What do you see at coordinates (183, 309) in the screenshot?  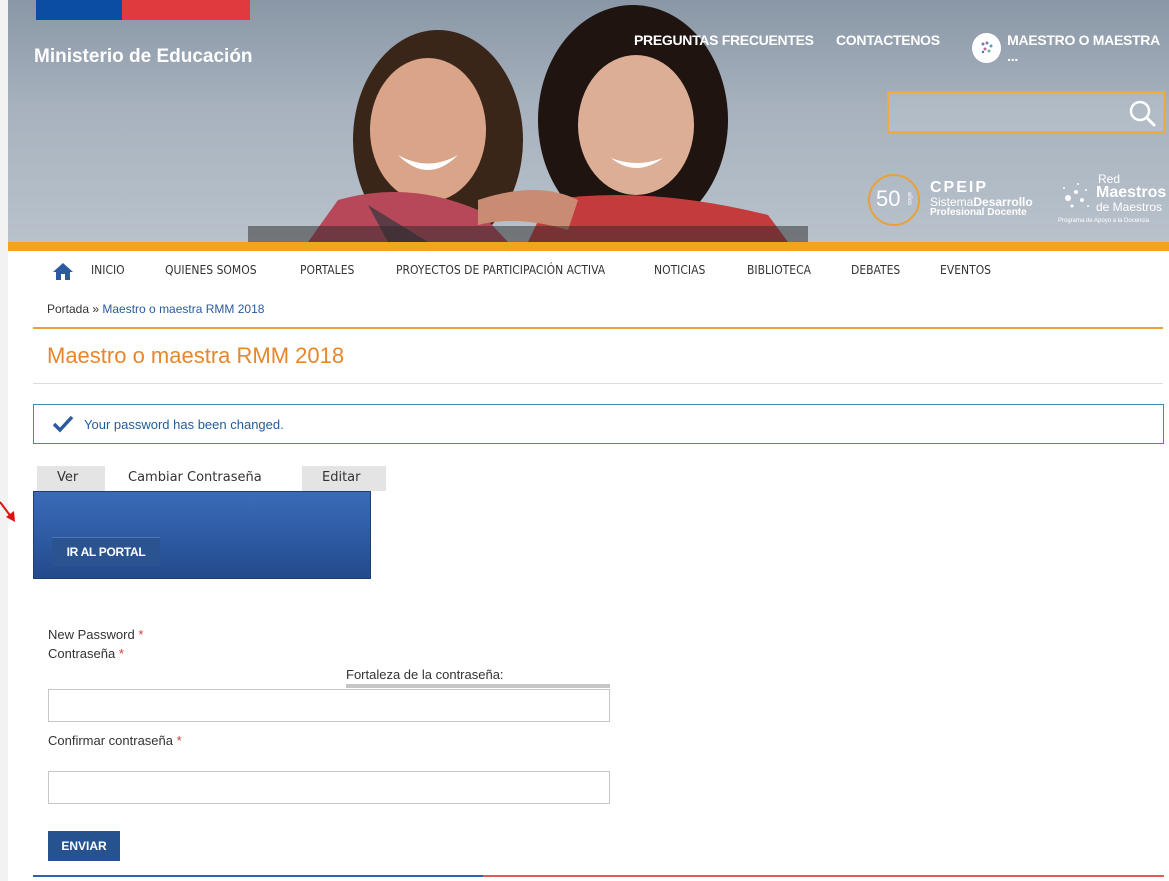 I see `breadcrumb-current: Maestro o maestra RMM 2018` at bounding box center [183, 309].